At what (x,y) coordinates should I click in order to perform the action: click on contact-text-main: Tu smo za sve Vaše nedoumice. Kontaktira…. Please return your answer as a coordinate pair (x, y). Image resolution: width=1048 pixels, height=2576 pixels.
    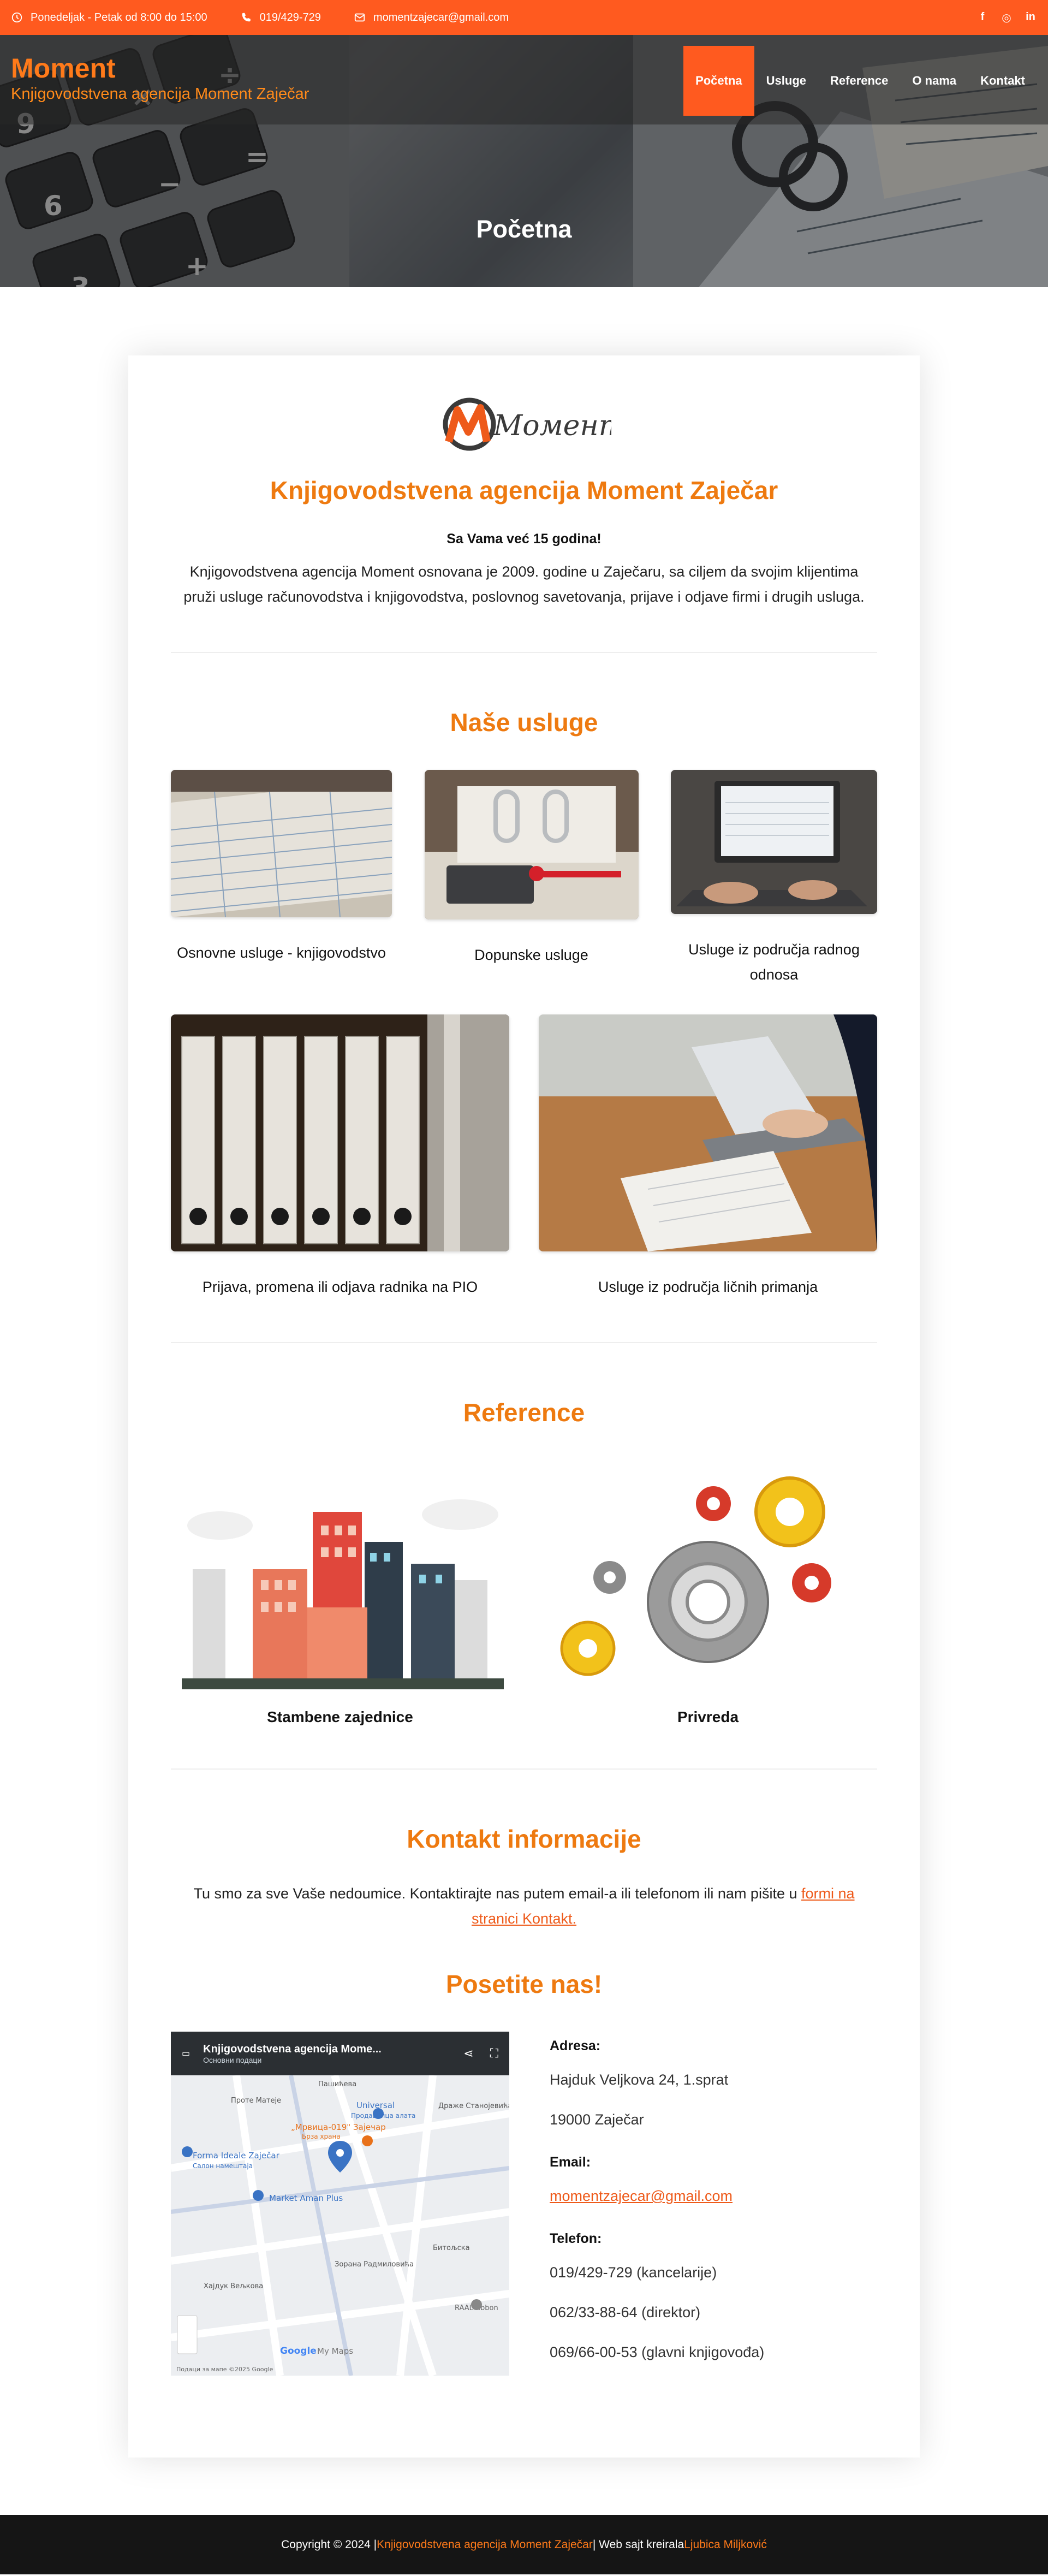
    Looking at the image, I should click on (497, 1893).